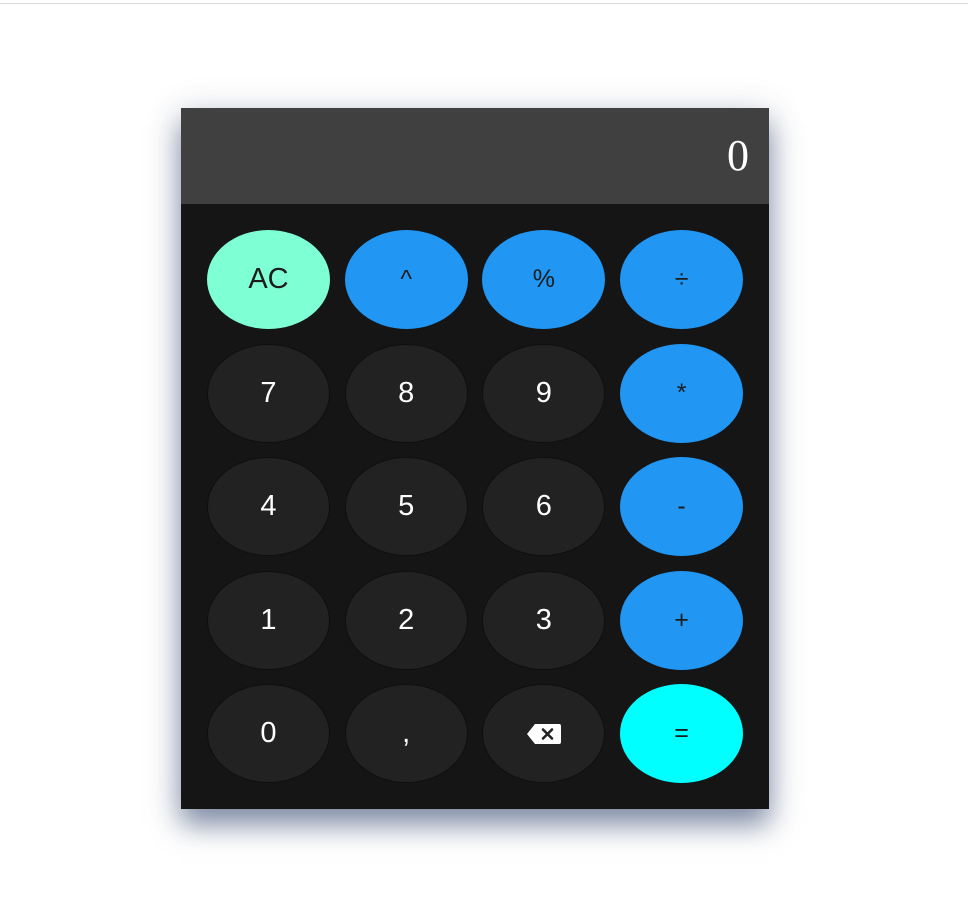 This screenshot has width=968, height=916. Describe the element at coordinates (682, 620) in the screenshot. I see `add-button: +` at that location.